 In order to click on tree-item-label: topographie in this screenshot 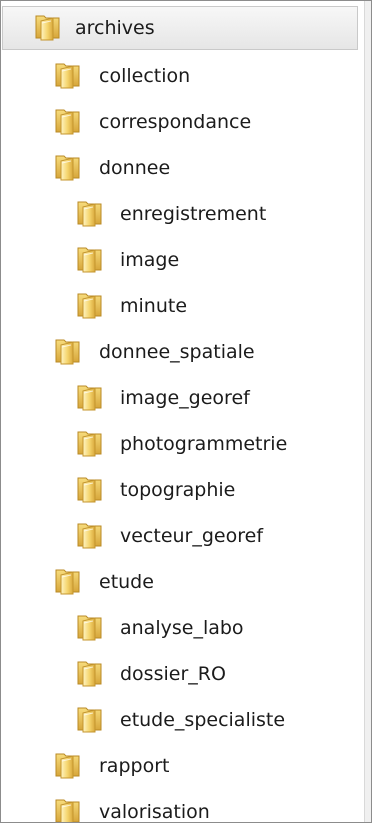, I will do `click(178, 490)`.